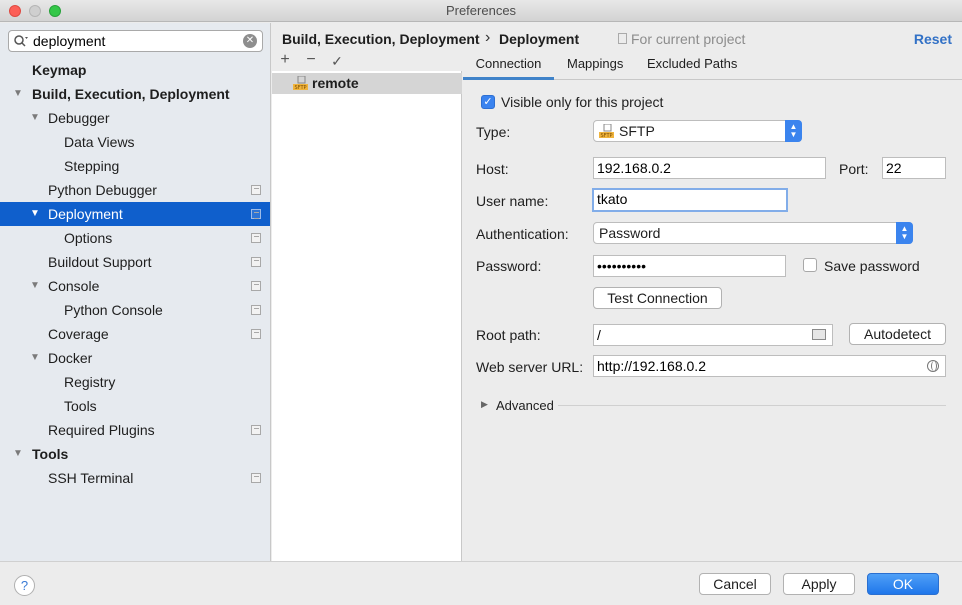 The width and height of the screenshot is (962, 605). I want to click on tree-item-debugger: ▼ Debugger, so click(135, 118).